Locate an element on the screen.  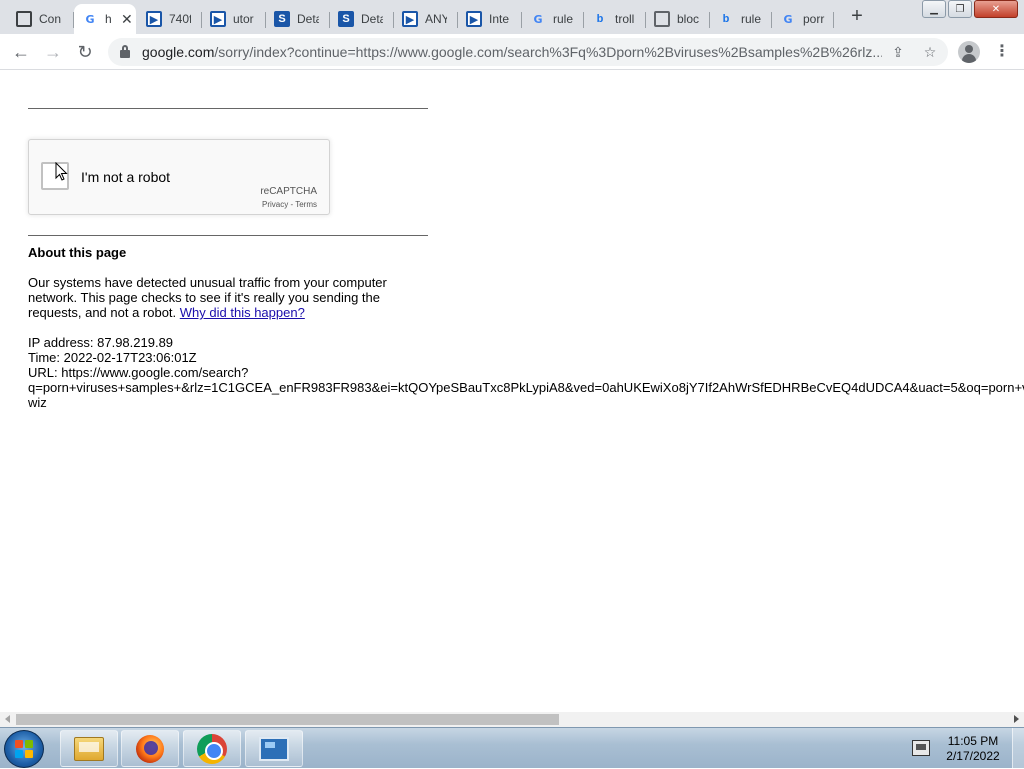
tab-11: bloc is located at coordinates (678, 19).